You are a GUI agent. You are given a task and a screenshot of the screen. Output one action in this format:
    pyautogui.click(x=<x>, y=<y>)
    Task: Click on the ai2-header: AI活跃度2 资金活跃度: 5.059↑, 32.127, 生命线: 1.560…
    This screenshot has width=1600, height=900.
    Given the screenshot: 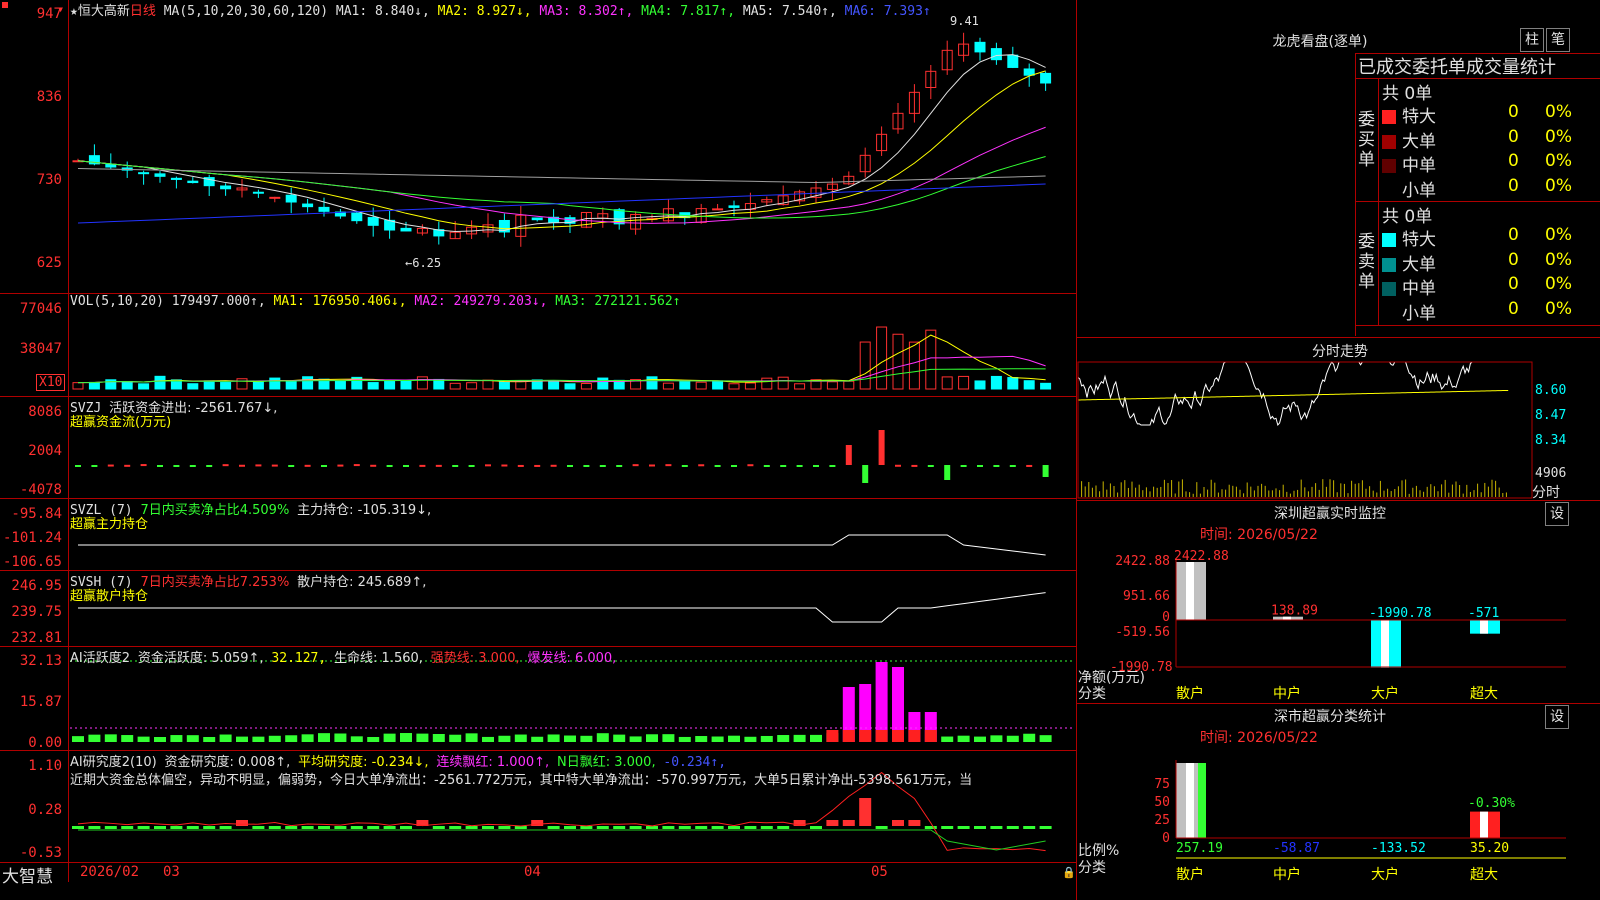 What is the action you would take?
    pyautogui.click(x=343, y=656)
    